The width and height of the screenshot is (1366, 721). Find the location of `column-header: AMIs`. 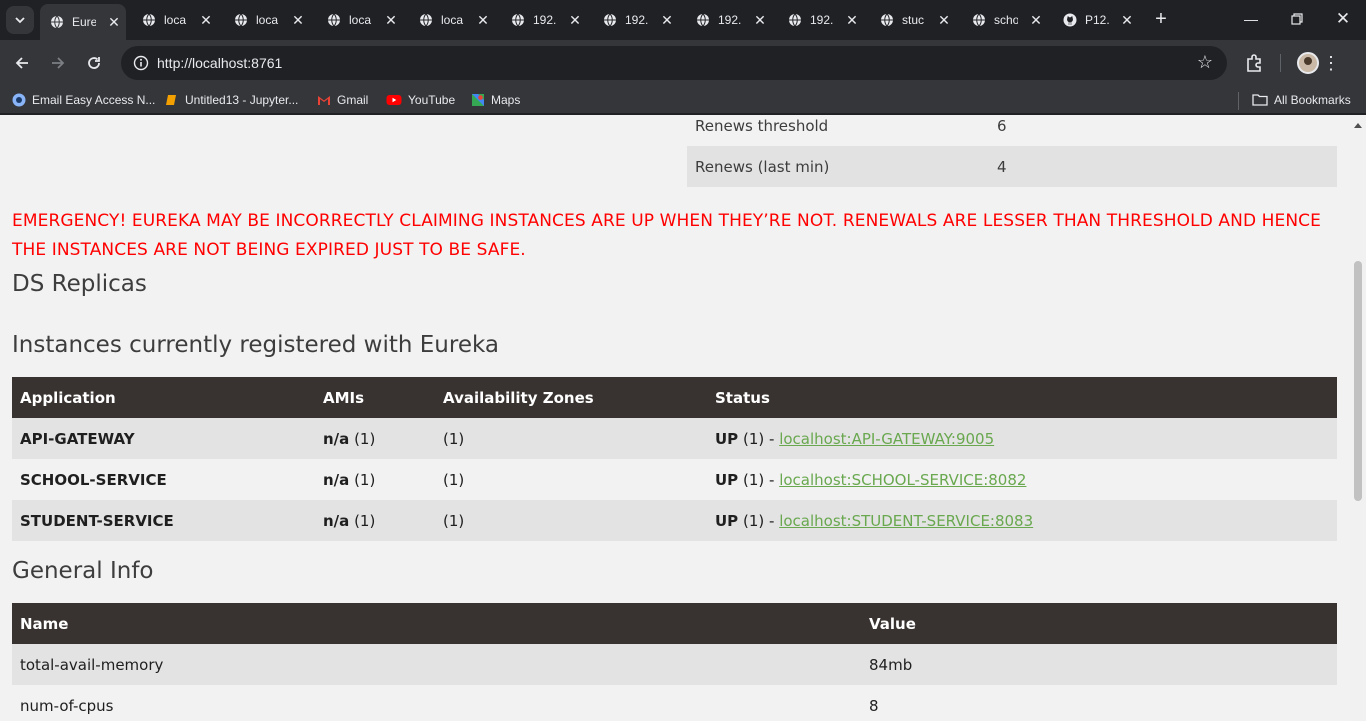

column-header: AMIs is located at coordinates (375, 397).